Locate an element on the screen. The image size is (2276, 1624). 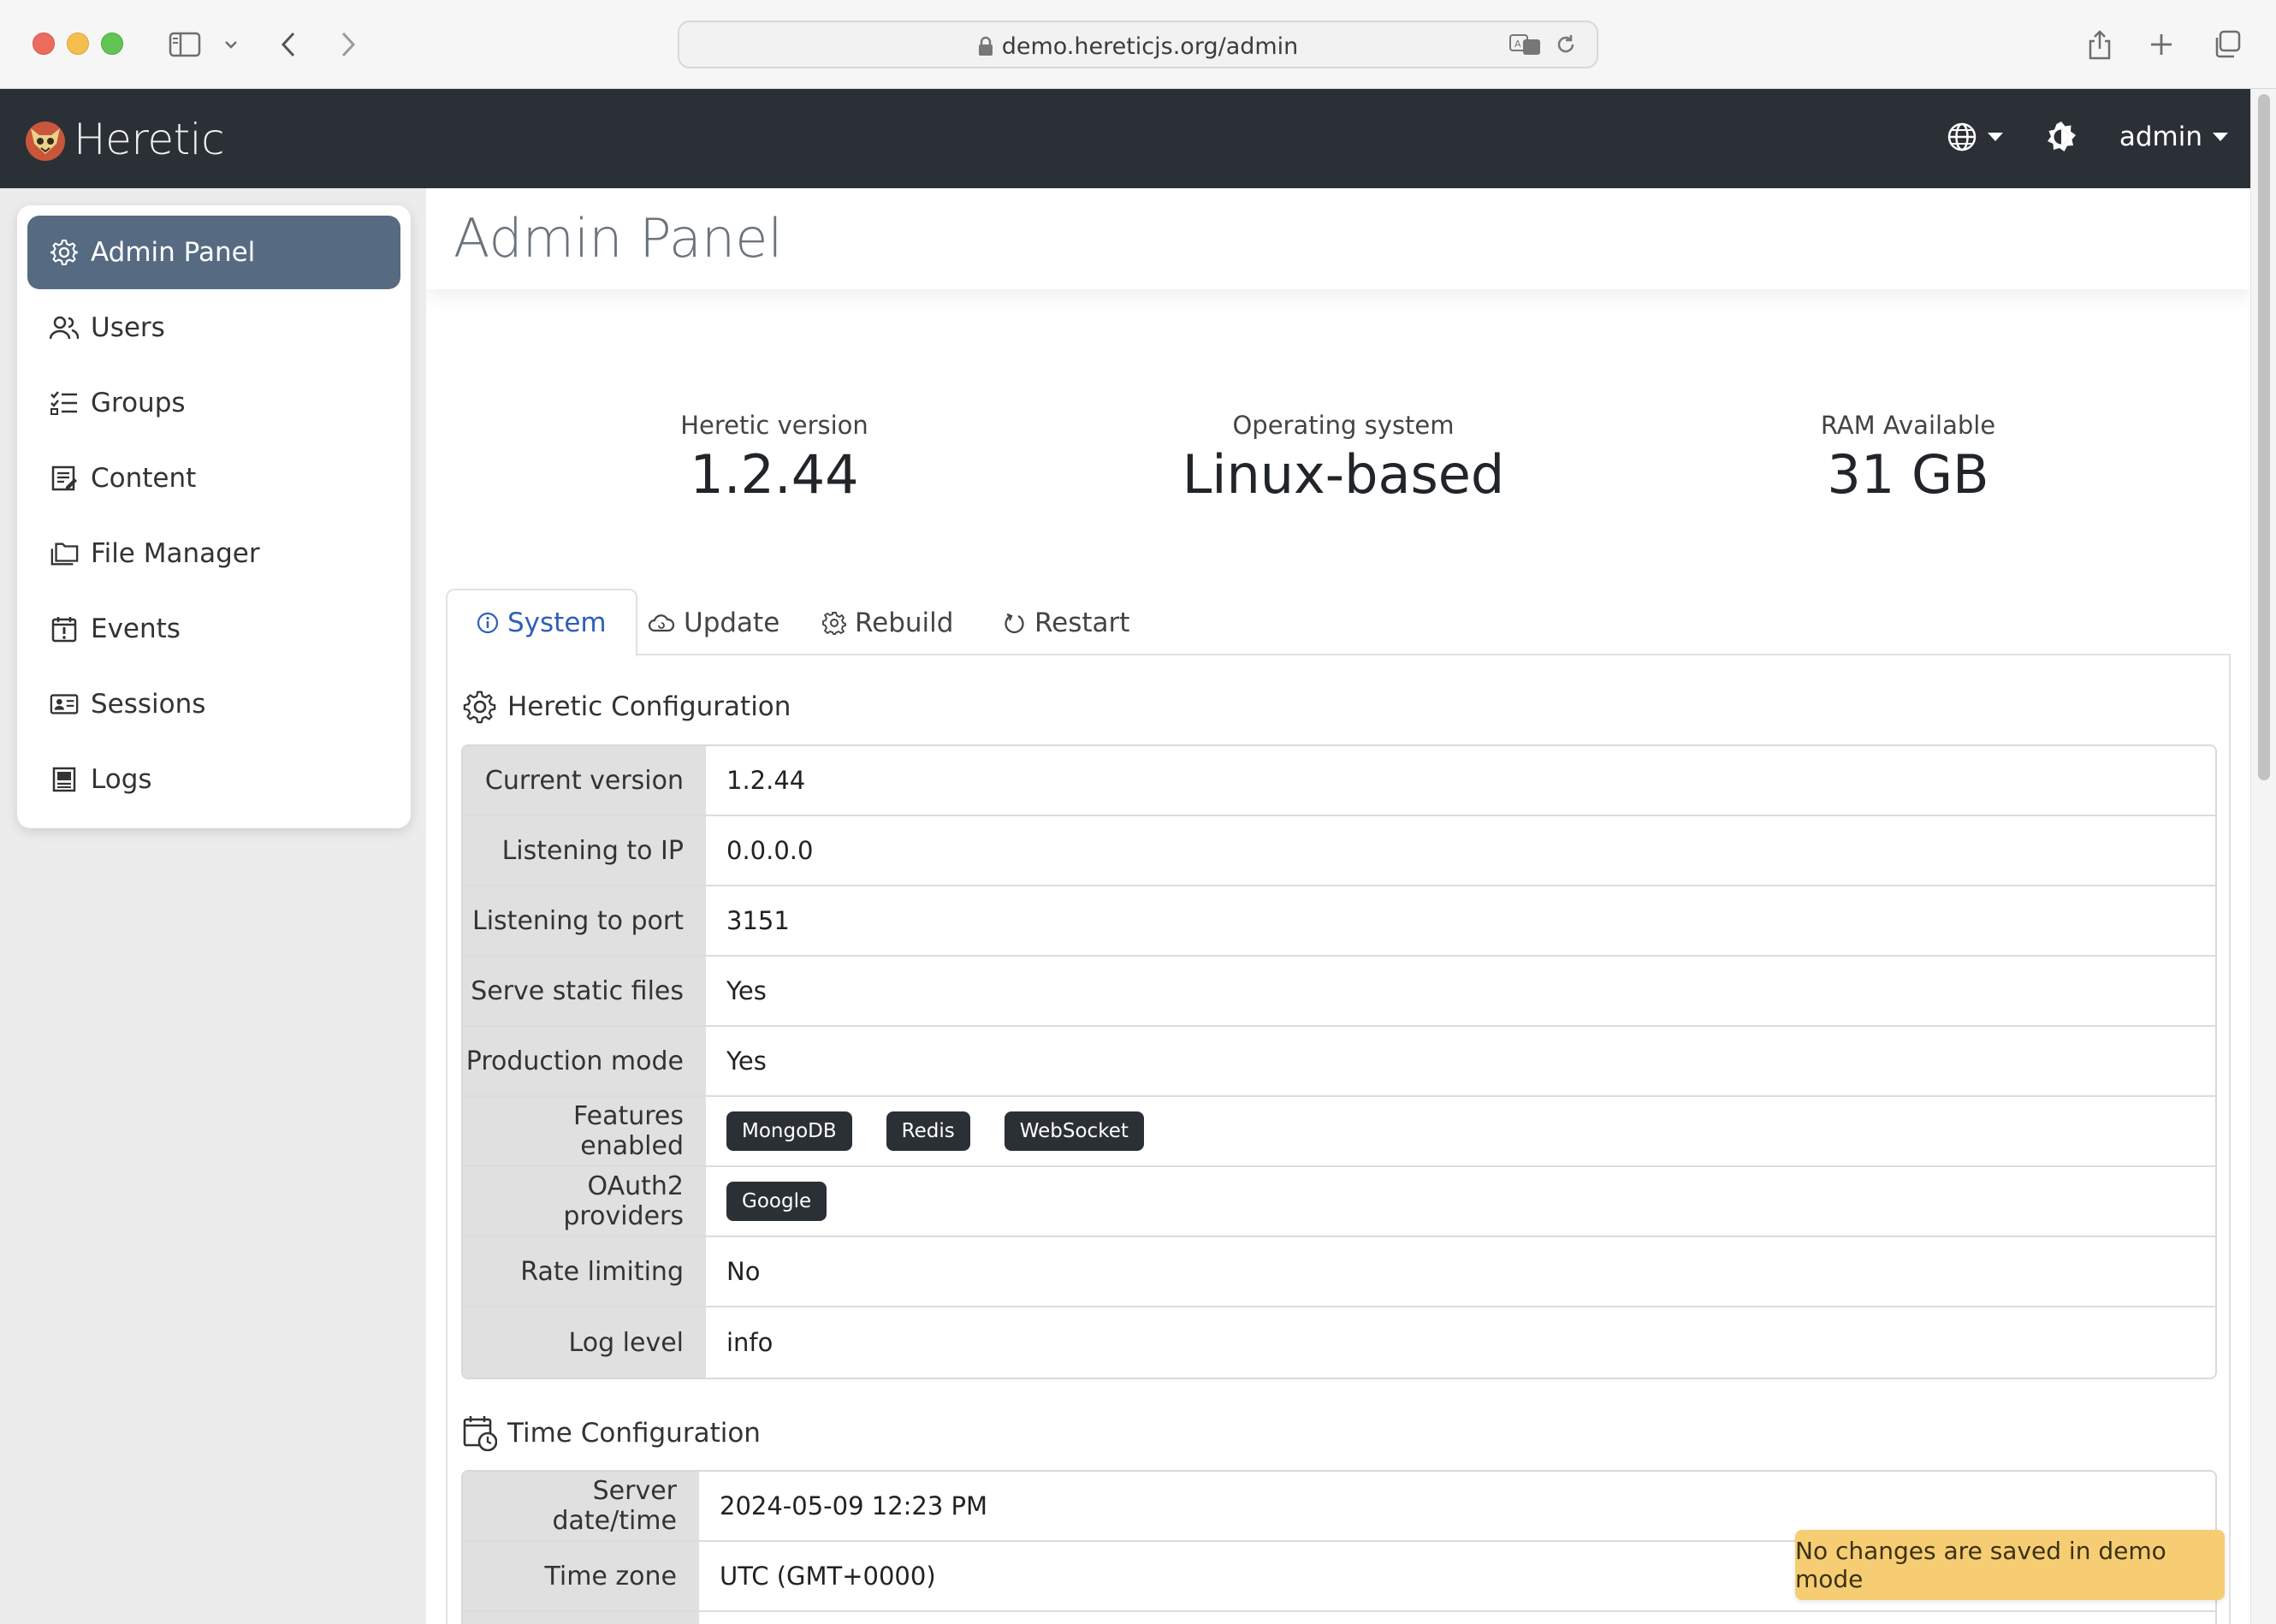
feature-badge-mongodb: MongoDB is located at coordinates (789, 1131).